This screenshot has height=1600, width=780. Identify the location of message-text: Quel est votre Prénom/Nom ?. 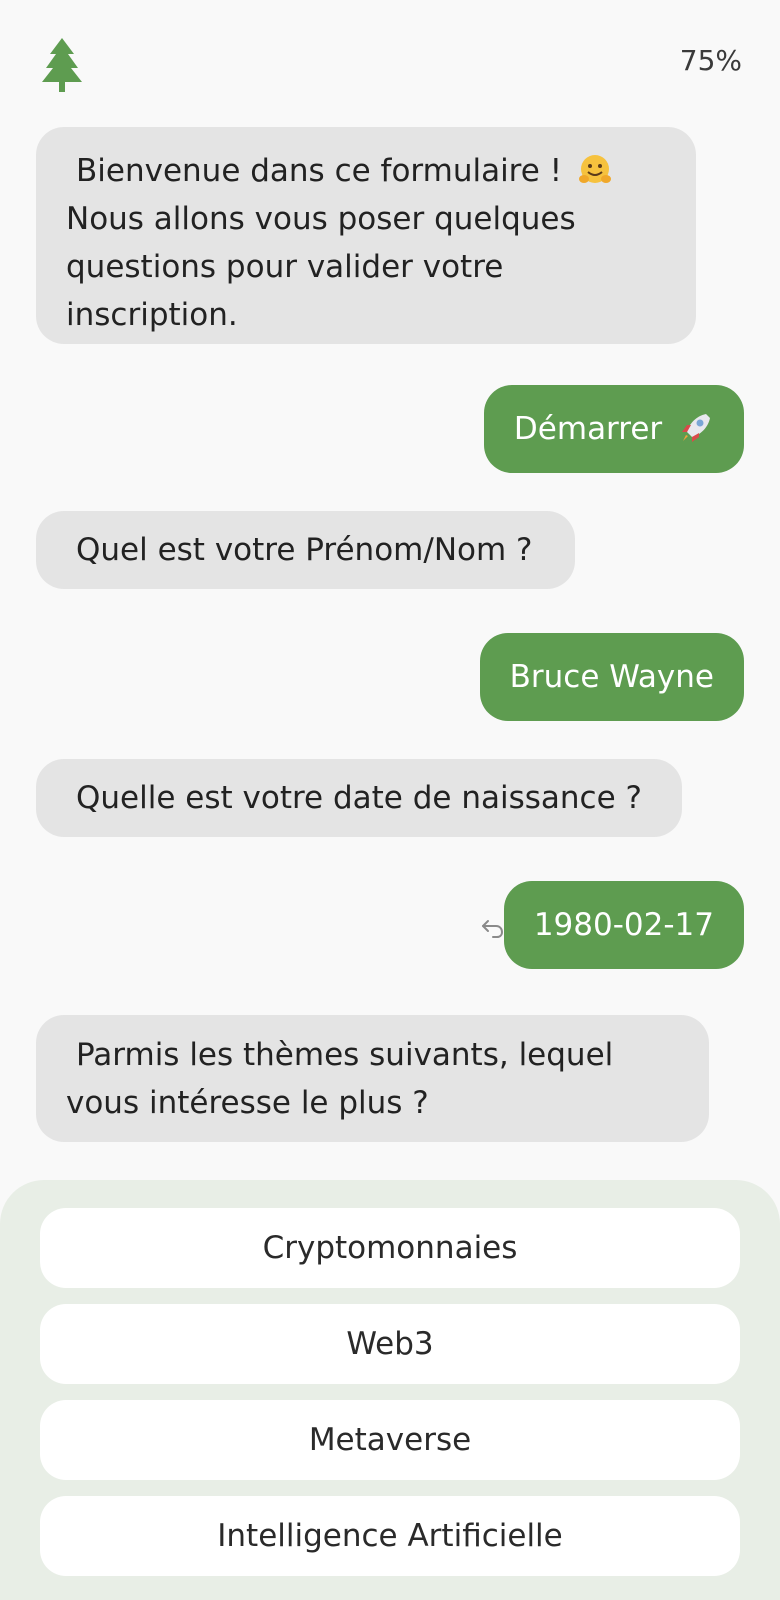
(304, 550).